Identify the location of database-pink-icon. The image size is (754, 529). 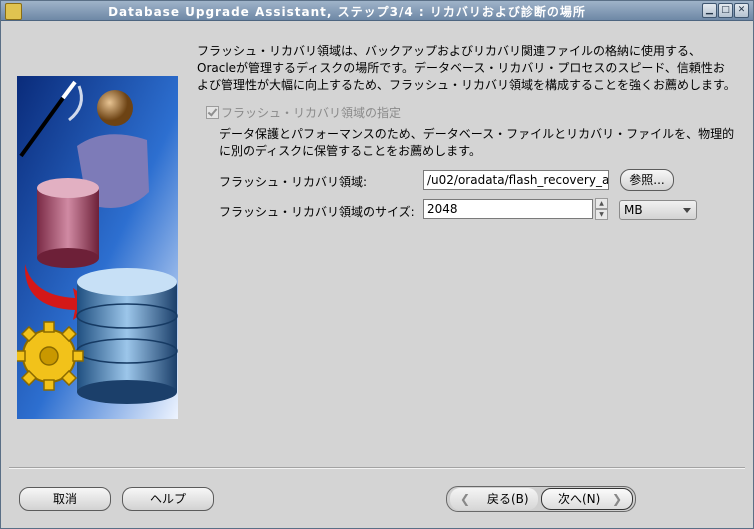
(68, 223).